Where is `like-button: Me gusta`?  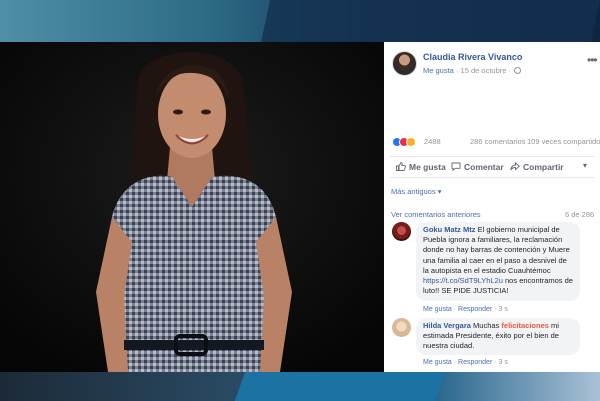
like-button: Me gusta is located at coordinates (421, 167).